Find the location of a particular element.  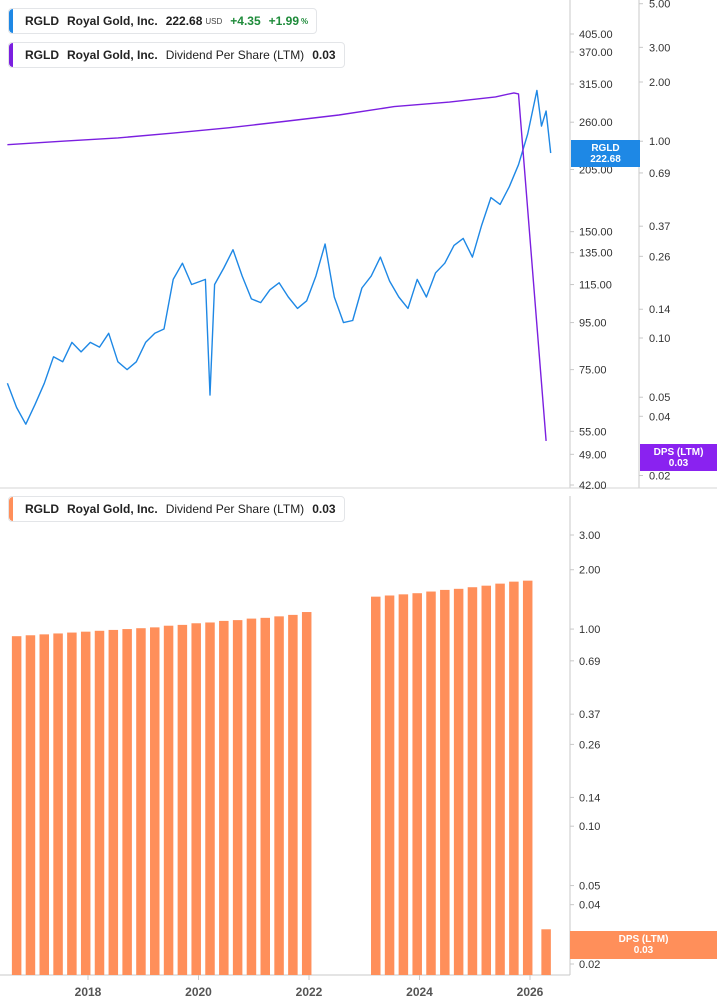

dps-axis-tick-label: 0.14 is located at coordinates (659, 310).